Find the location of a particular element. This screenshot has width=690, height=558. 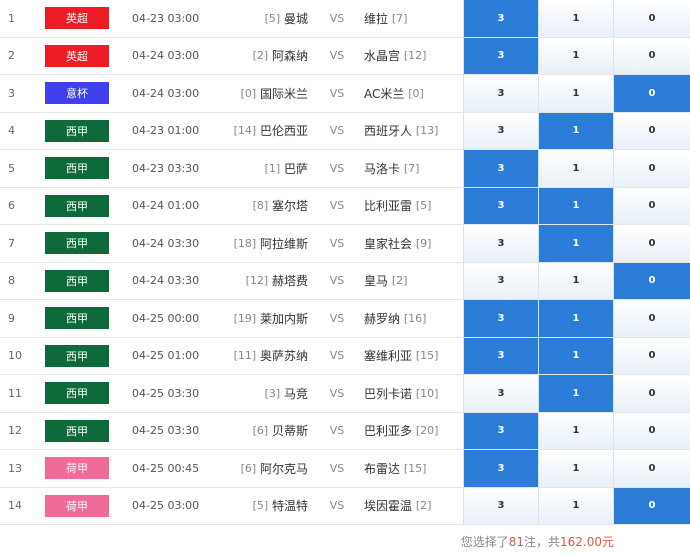

away-rank: [15] is located at coordinates (427, 356).